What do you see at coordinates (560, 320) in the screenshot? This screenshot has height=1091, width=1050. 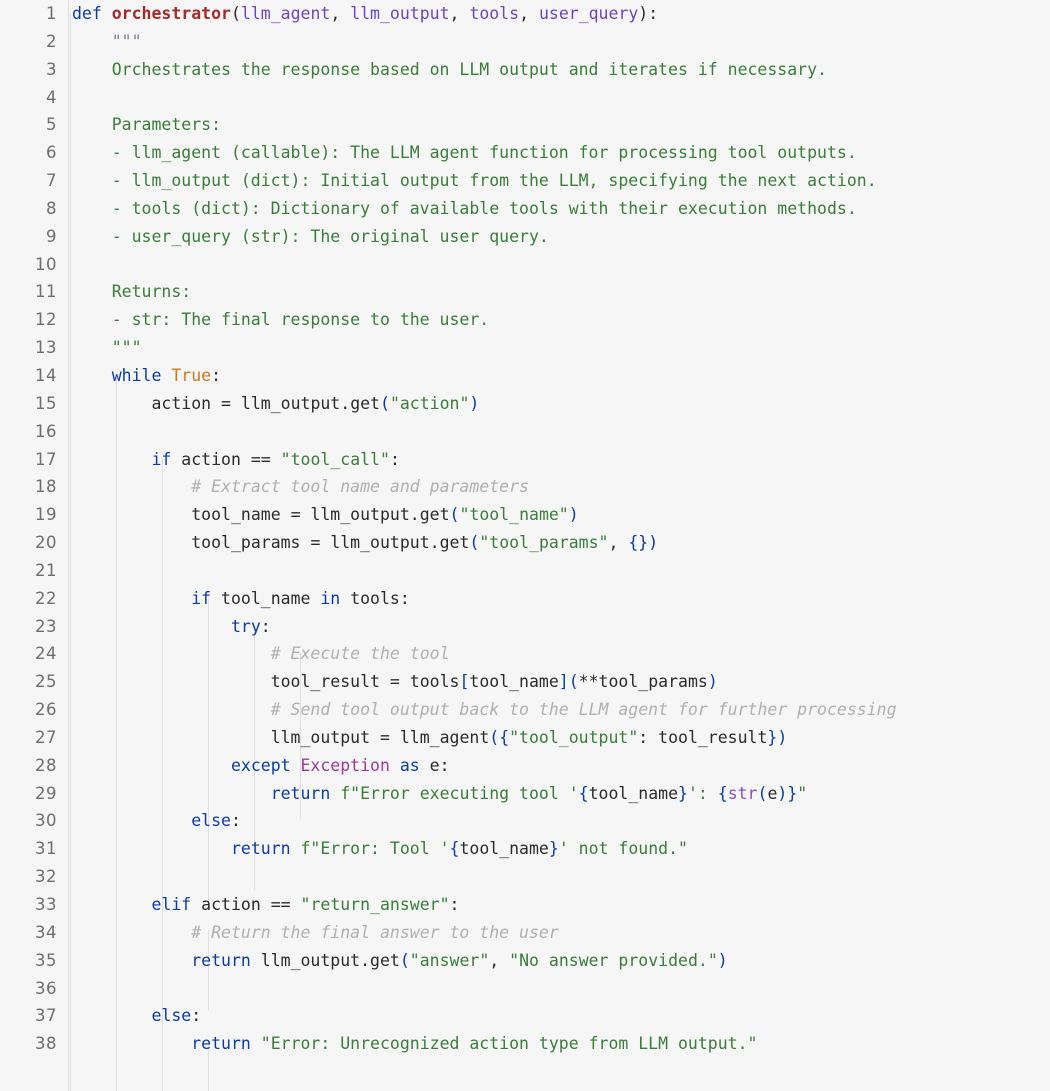 I see `code-line: - str: The final response to the user.` at bounding box center [560, 320].